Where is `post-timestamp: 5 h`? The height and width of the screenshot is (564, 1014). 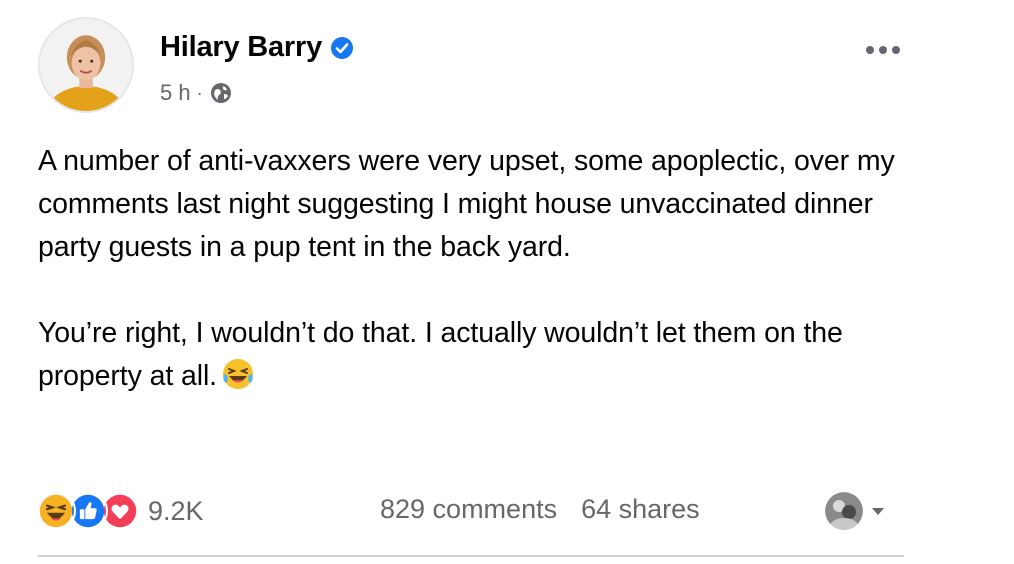 post-timestamp: 5 h is located at coordinates (175, 93).